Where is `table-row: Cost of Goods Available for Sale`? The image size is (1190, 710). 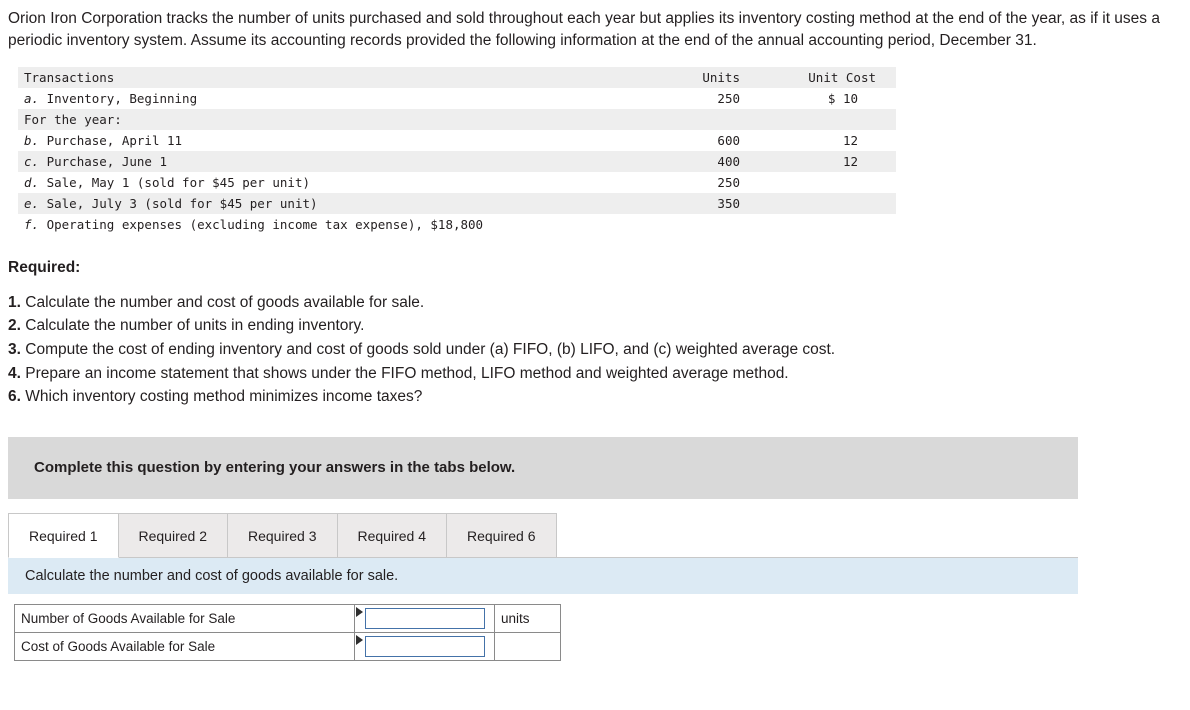
table-row: Cost of Goods Available for Sale is located at coordinates (287, 646).